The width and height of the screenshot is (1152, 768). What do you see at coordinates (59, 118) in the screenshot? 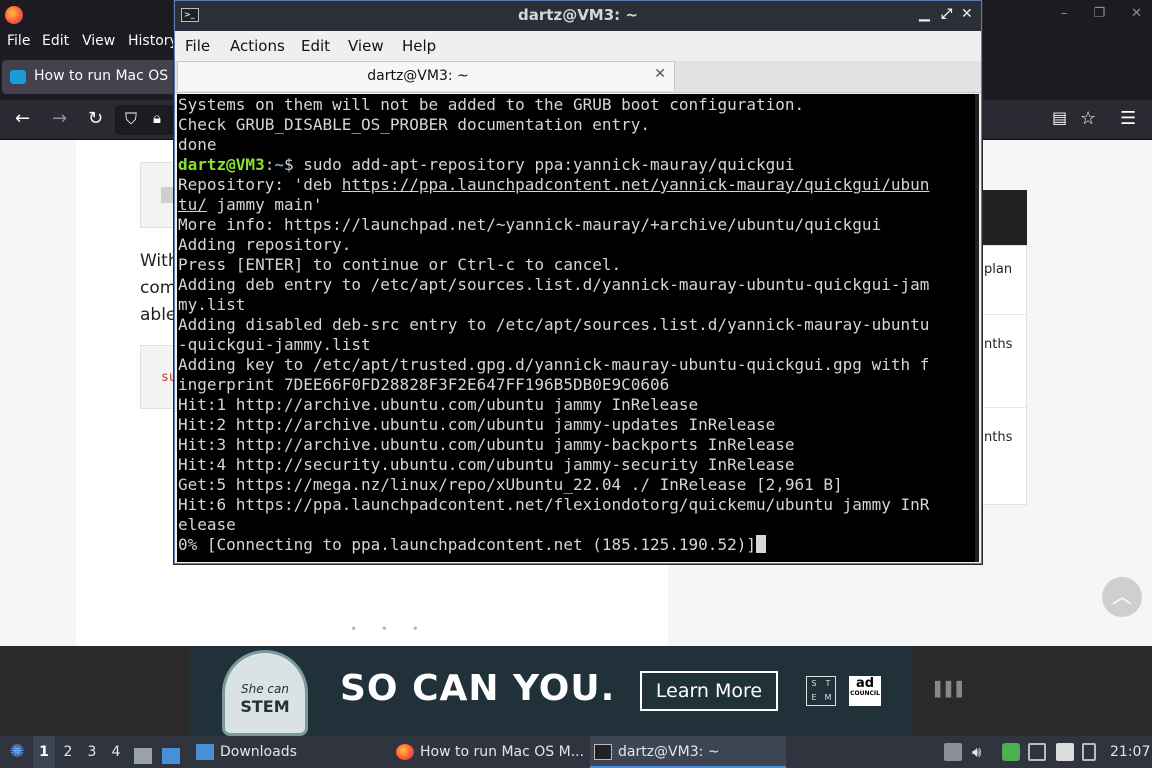
I see `forward-icon: →` at bounding box center [59, 118].